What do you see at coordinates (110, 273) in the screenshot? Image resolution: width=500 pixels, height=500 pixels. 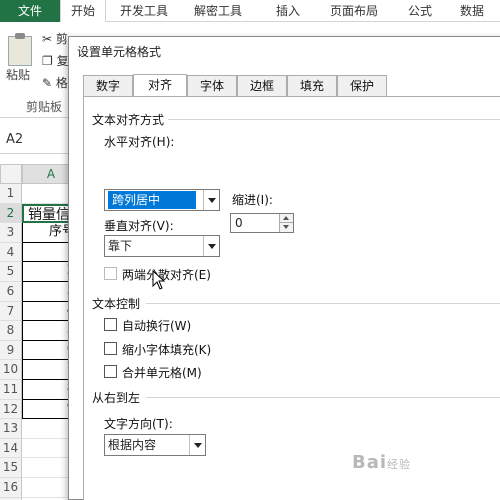 I see `distributed-checkbox` at bounding box center [110, 273].